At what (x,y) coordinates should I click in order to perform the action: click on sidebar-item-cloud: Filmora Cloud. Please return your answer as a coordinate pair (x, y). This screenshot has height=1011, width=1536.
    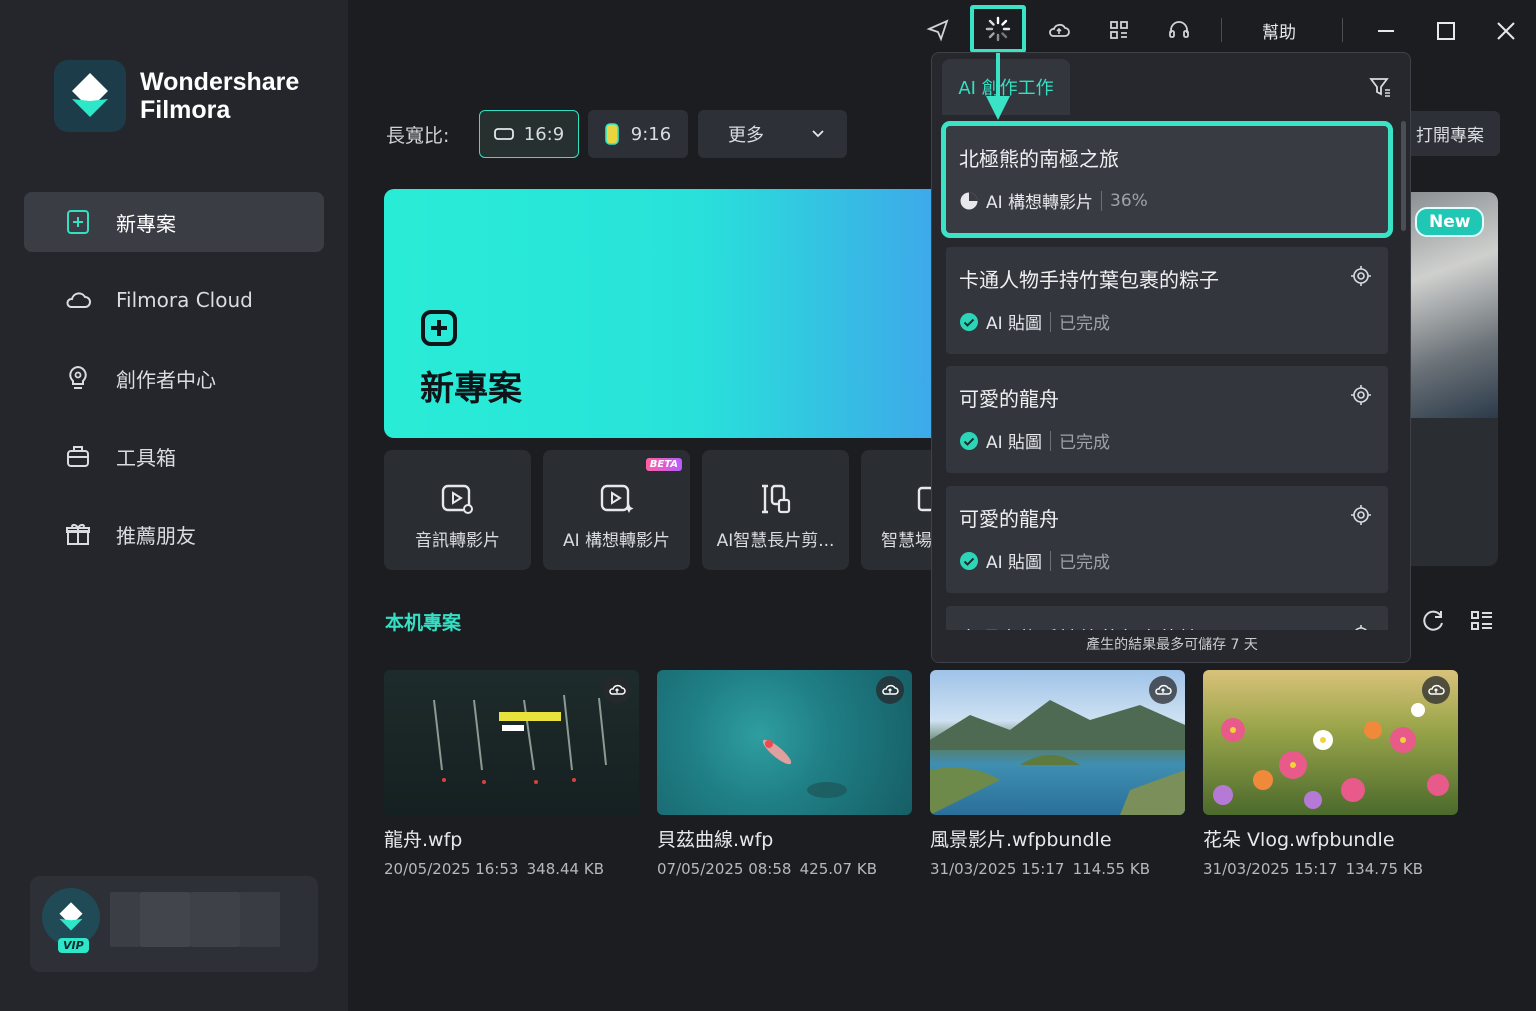
    Looking at the image, I should click on (174, 300).